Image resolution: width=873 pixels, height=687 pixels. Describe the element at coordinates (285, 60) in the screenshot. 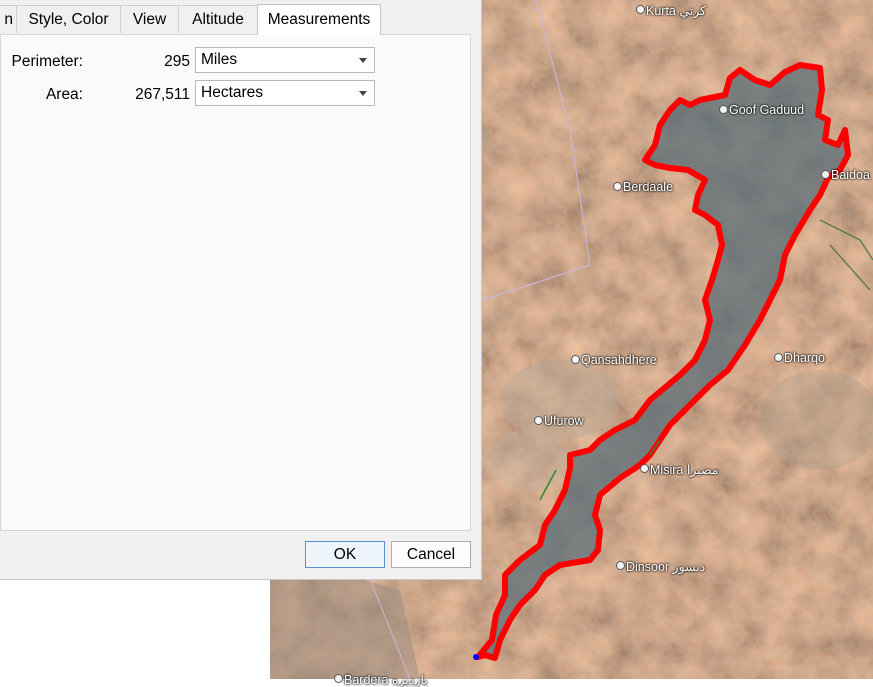

I see `perimeter-unit-select: Miles` at that location.